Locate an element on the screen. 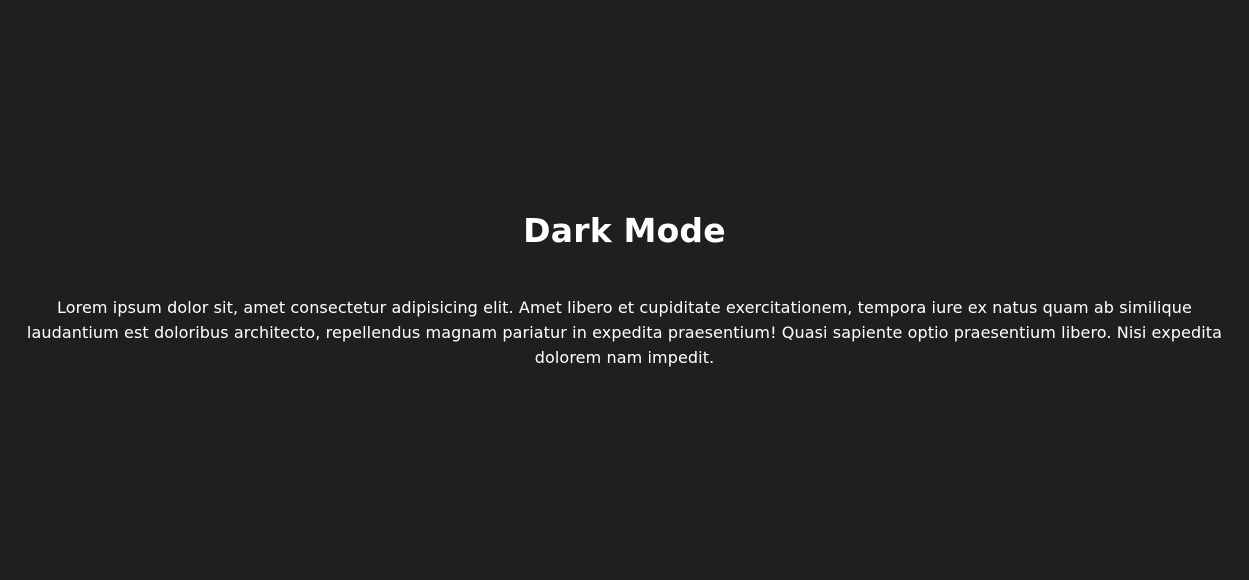 The width and height of the screenshot is (1249, 580). page-title: Dark Mode is located at coordinates (624, 230).